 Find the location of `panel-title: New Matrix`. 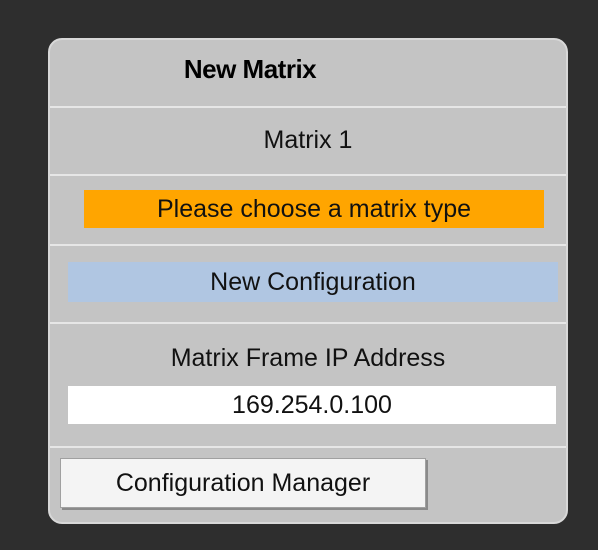

panel-title: New Matrix is located at coordinates (250, 69).